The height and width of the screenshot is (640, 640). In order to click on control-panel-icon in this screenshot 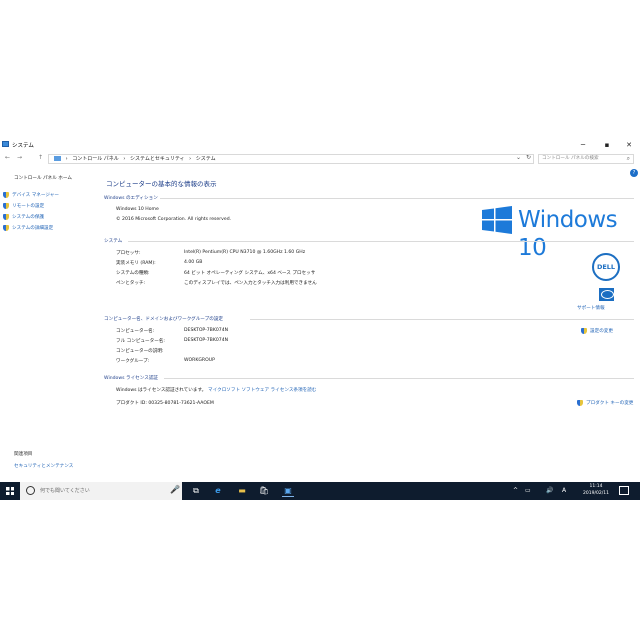, I will do `click(57, 158)`.